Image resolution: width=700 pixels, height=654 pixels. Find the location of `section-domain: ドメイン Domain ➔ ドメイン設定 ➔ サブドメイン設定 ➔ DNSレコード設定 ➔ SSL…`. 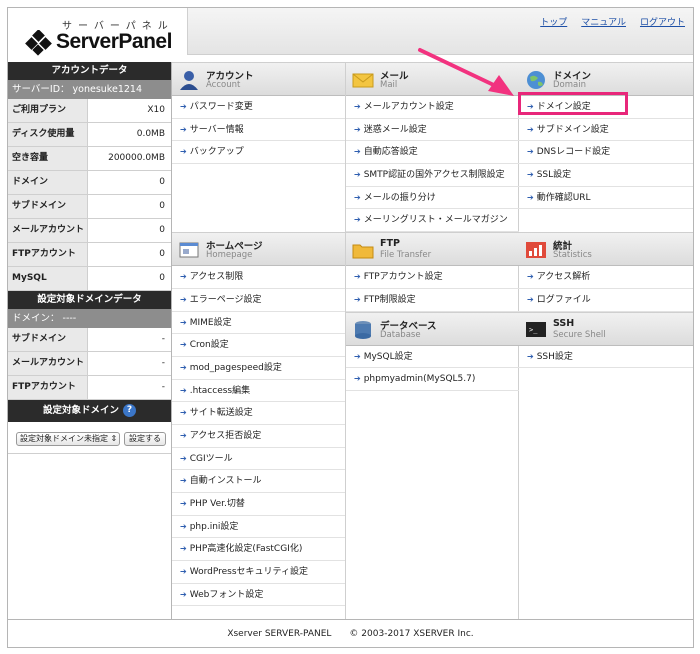

section-domain: ドメイン Domain ➔ ドメイン設定 ➔ サブドメイン設定 ➔ DNSレコード設定 ➔ SSL… is located at coordinates (606, 147).